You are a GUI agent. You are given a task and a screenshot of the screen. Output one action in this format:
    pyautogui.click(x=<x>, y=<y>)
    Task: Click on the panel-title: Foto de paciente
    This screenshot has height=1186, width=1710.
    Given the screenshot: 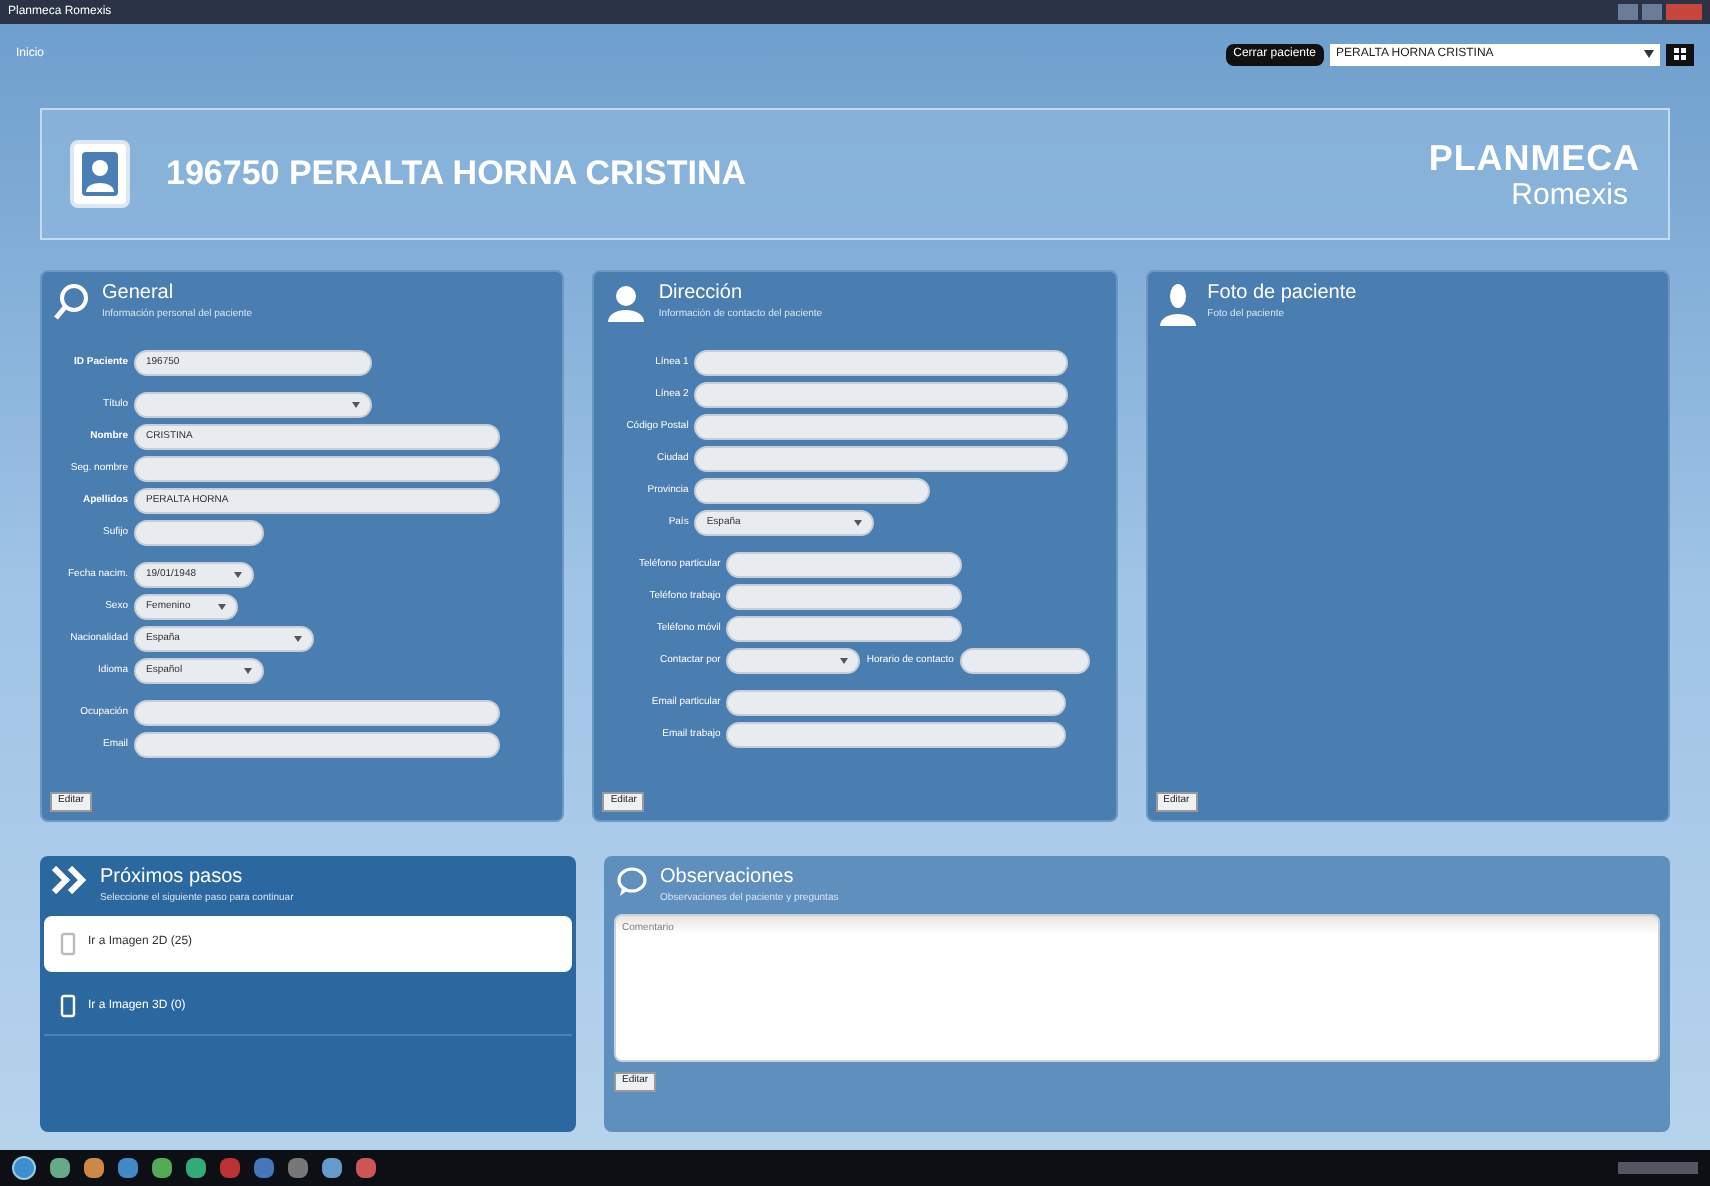 What is the action you would take?
    pyautogui.click(x=1282, y=294)
    